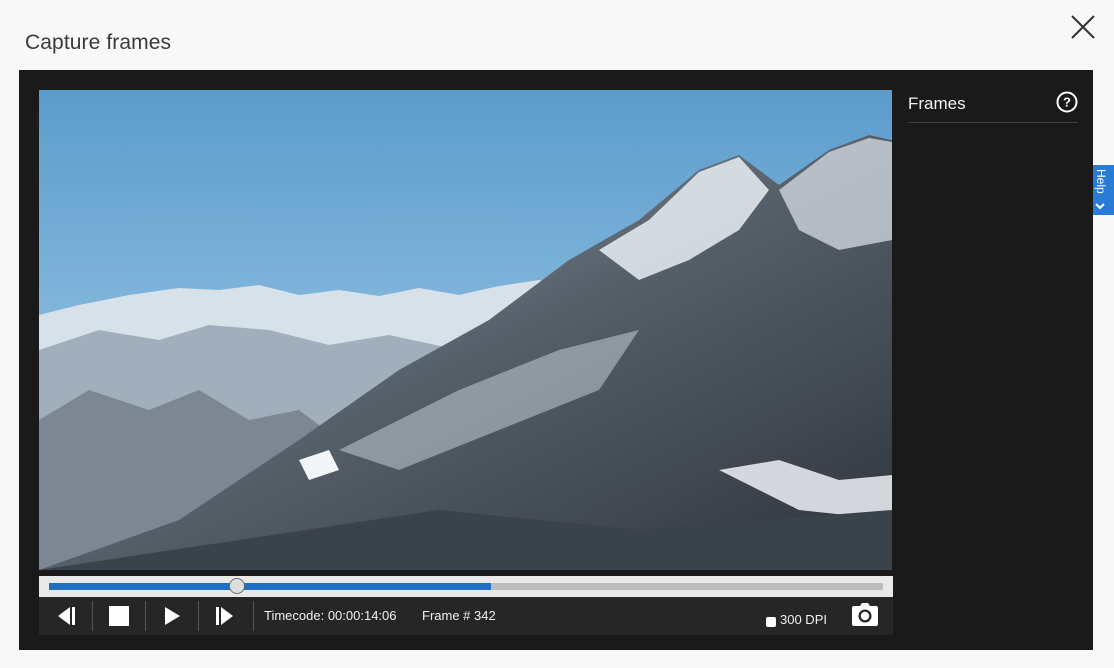  I want to click on help-tab-label: Help, so click(1101, 181).